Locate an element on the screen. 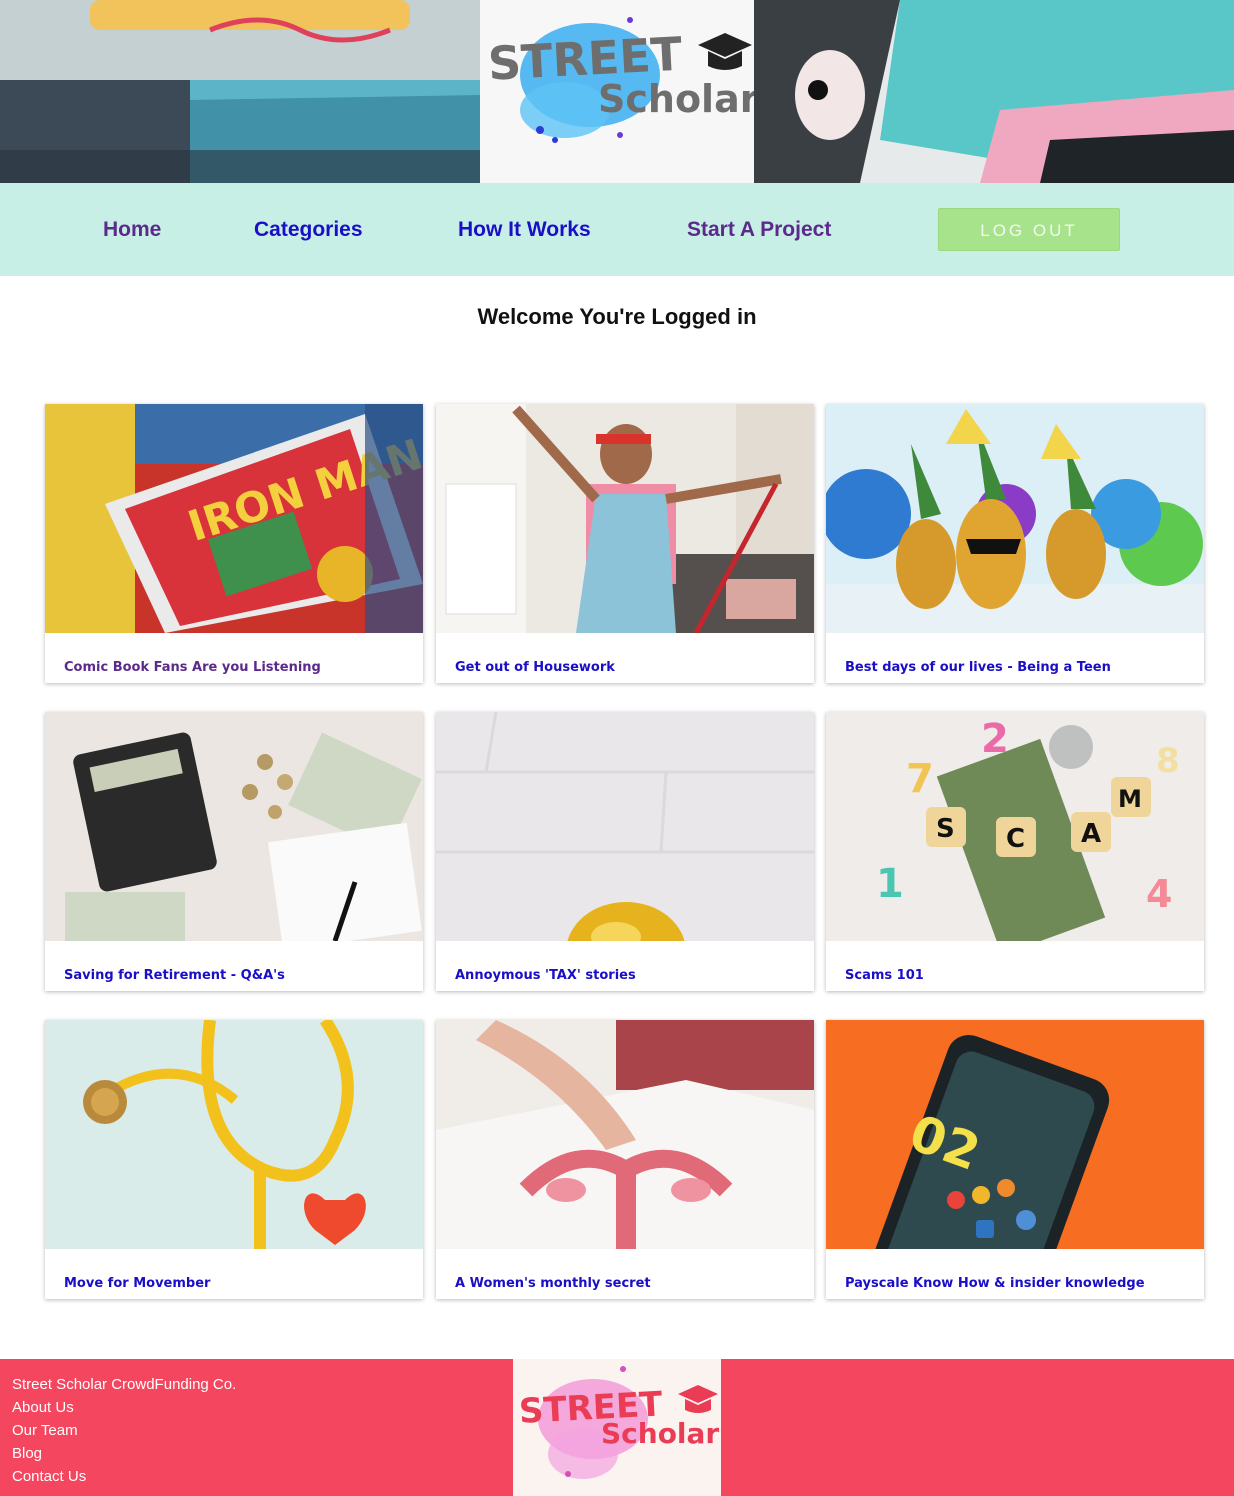  footer-logo: STREET Scholar is located at coordinates (617, 1427).